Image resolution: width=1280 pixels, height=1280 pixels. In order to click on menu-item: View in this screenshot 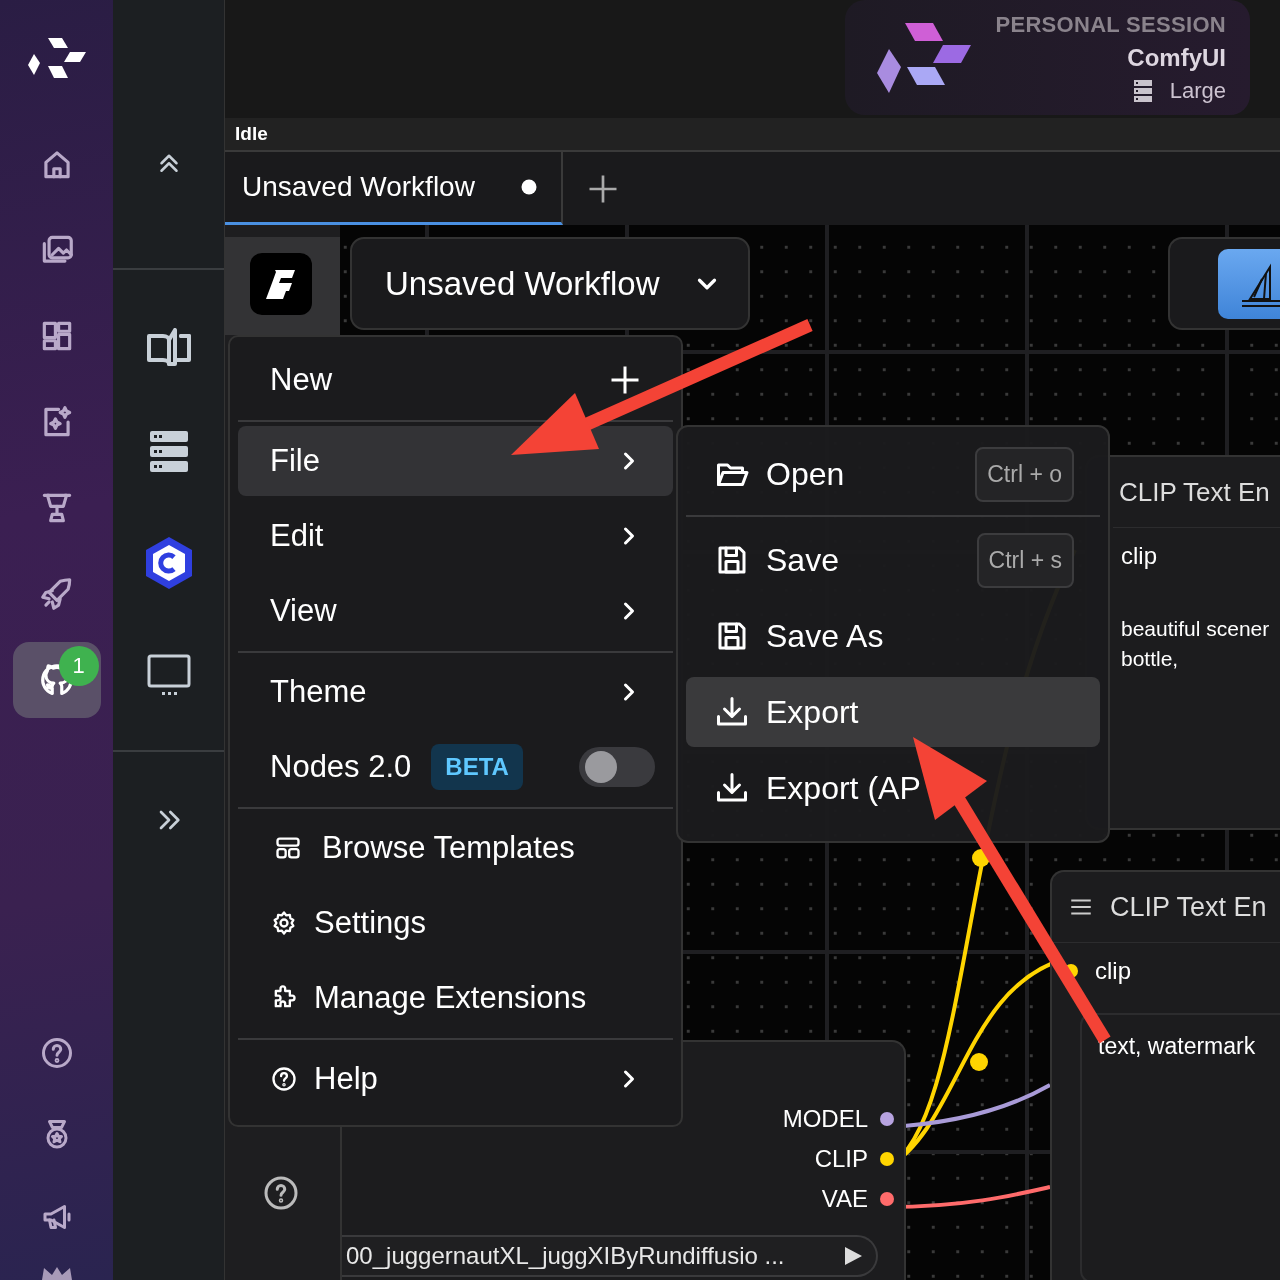, I will do `click(455, 611)`.